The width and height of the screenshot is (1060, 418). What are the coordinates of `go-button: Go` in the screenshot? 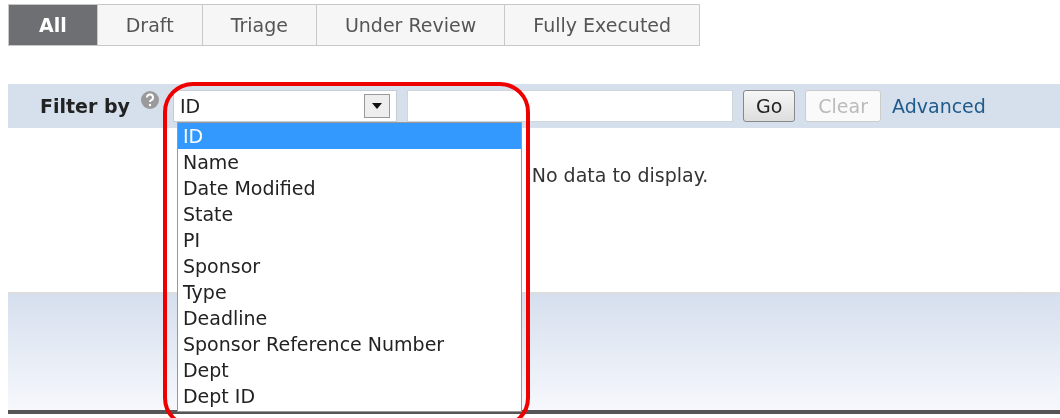 It's located at (769, 106).